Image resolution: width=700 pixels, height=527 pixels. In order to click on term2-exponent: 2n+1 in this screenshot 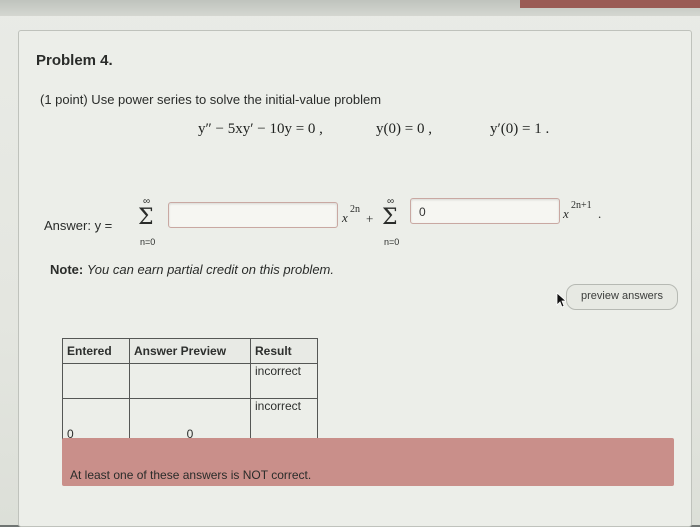, I will do `click(581, 205)`.